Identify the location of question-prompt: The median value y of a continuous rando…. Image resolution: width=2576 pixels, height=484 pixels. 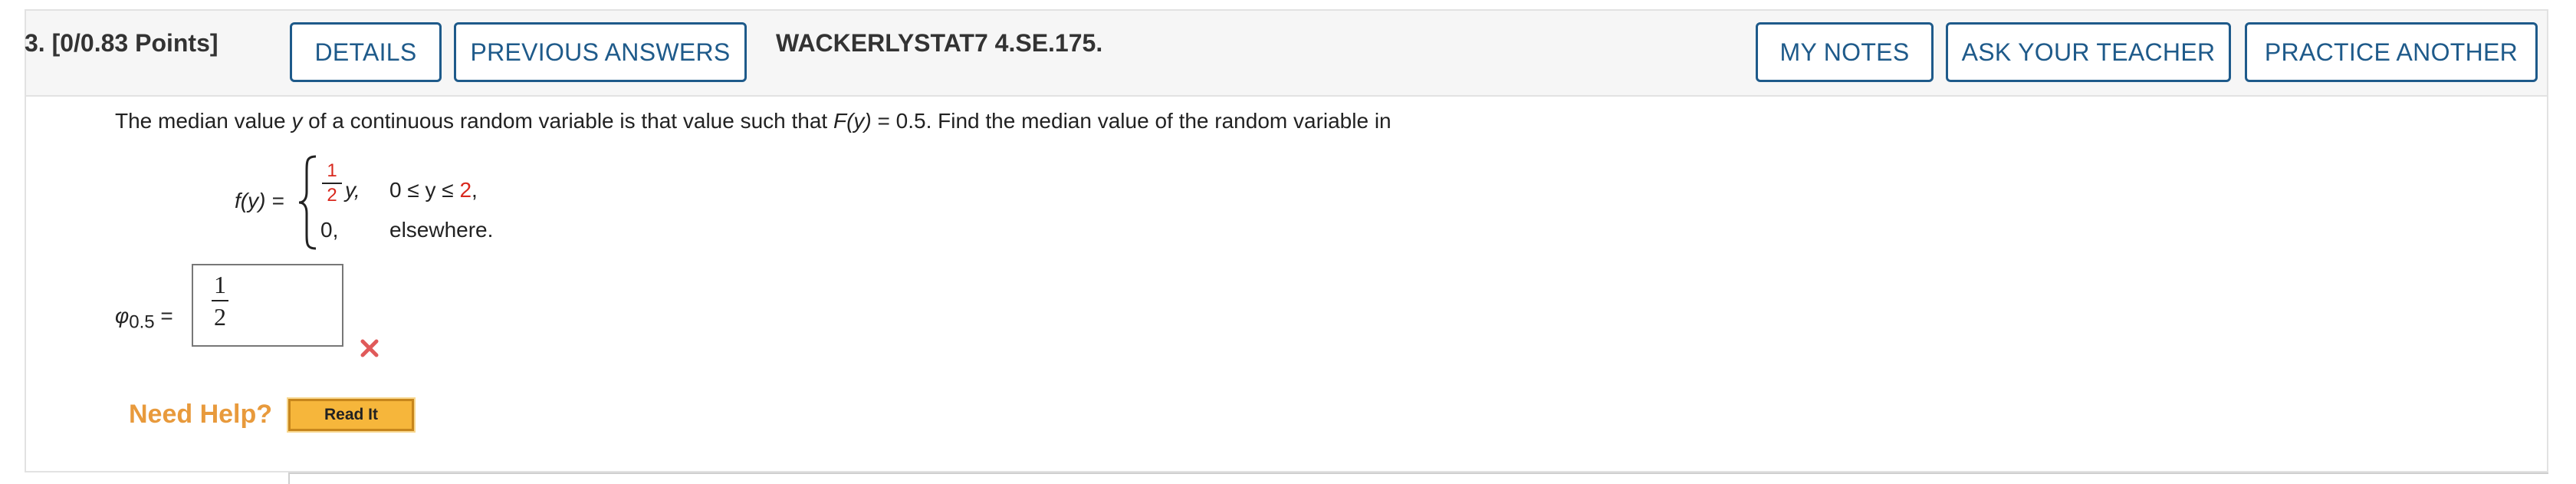
(754, 121).